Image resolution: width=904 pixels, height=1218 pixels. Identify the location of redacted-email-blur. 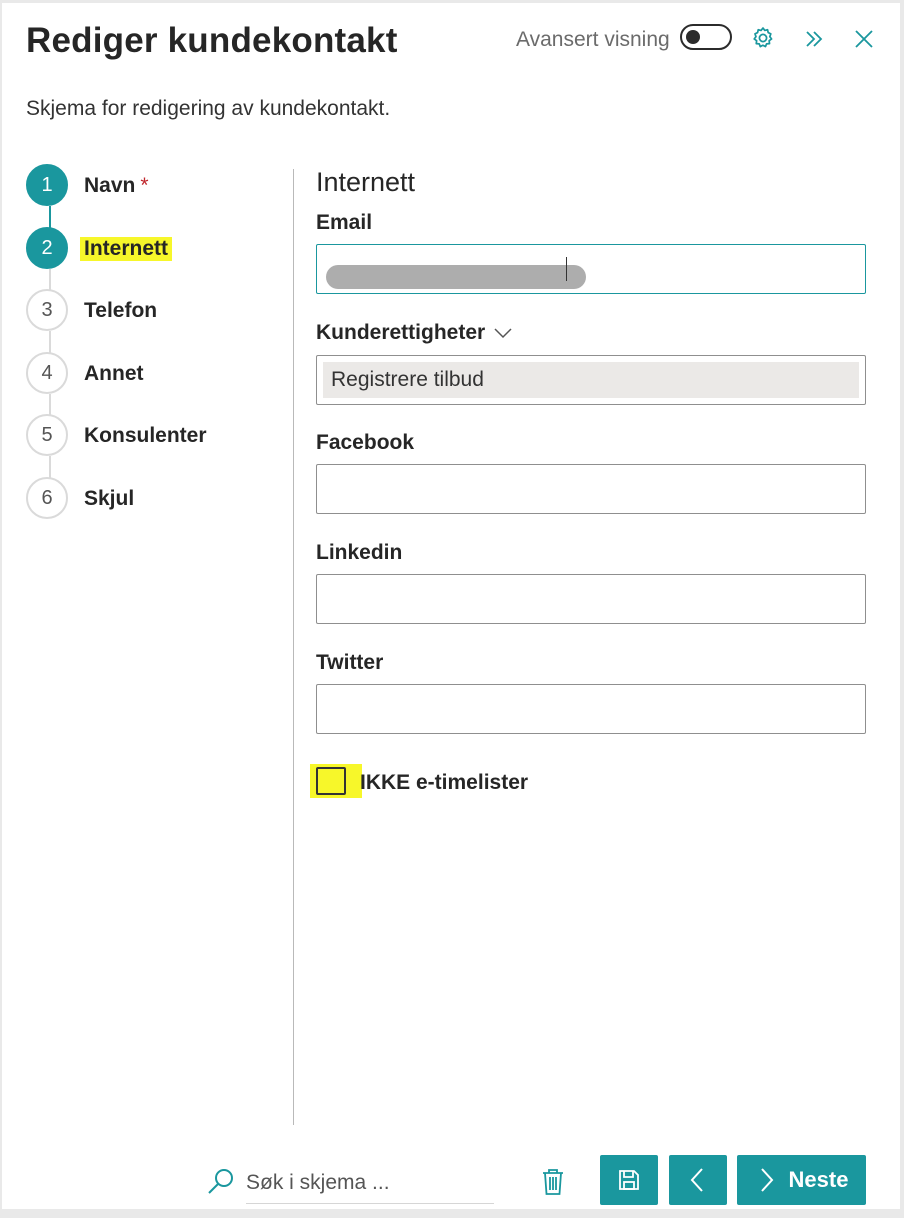
(456, 277).